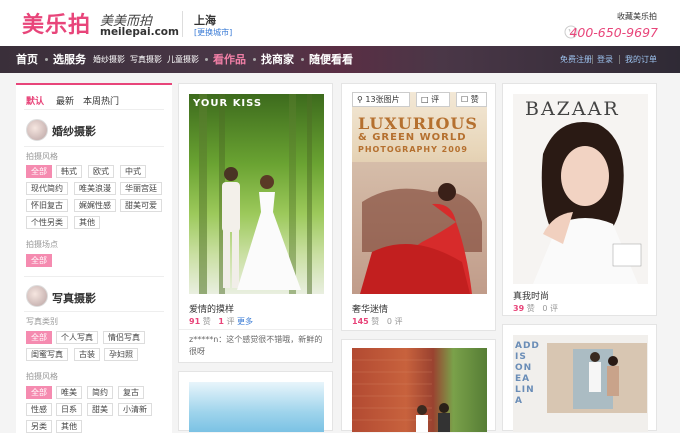 Image resolution: width=680 pixels, height=433 pixels. Describe the element at coordinates (527, 373) in the screenshot. I see `photo-caption: ADD IS ON EA LIN A` at that location.